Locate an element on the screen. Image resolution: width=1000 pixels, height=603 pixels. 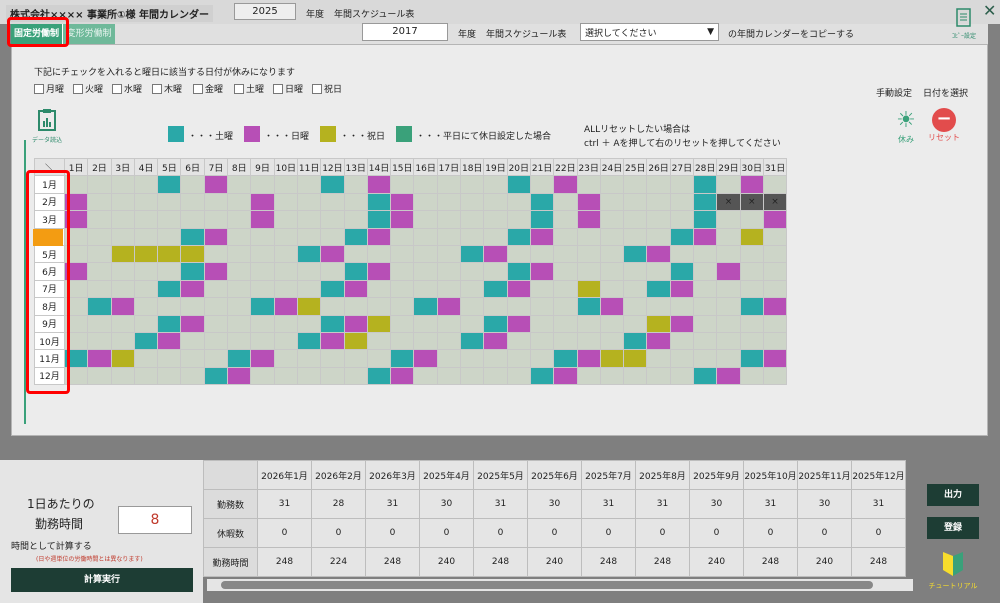
hours-input: 8 is located at coordinates (155, 520).